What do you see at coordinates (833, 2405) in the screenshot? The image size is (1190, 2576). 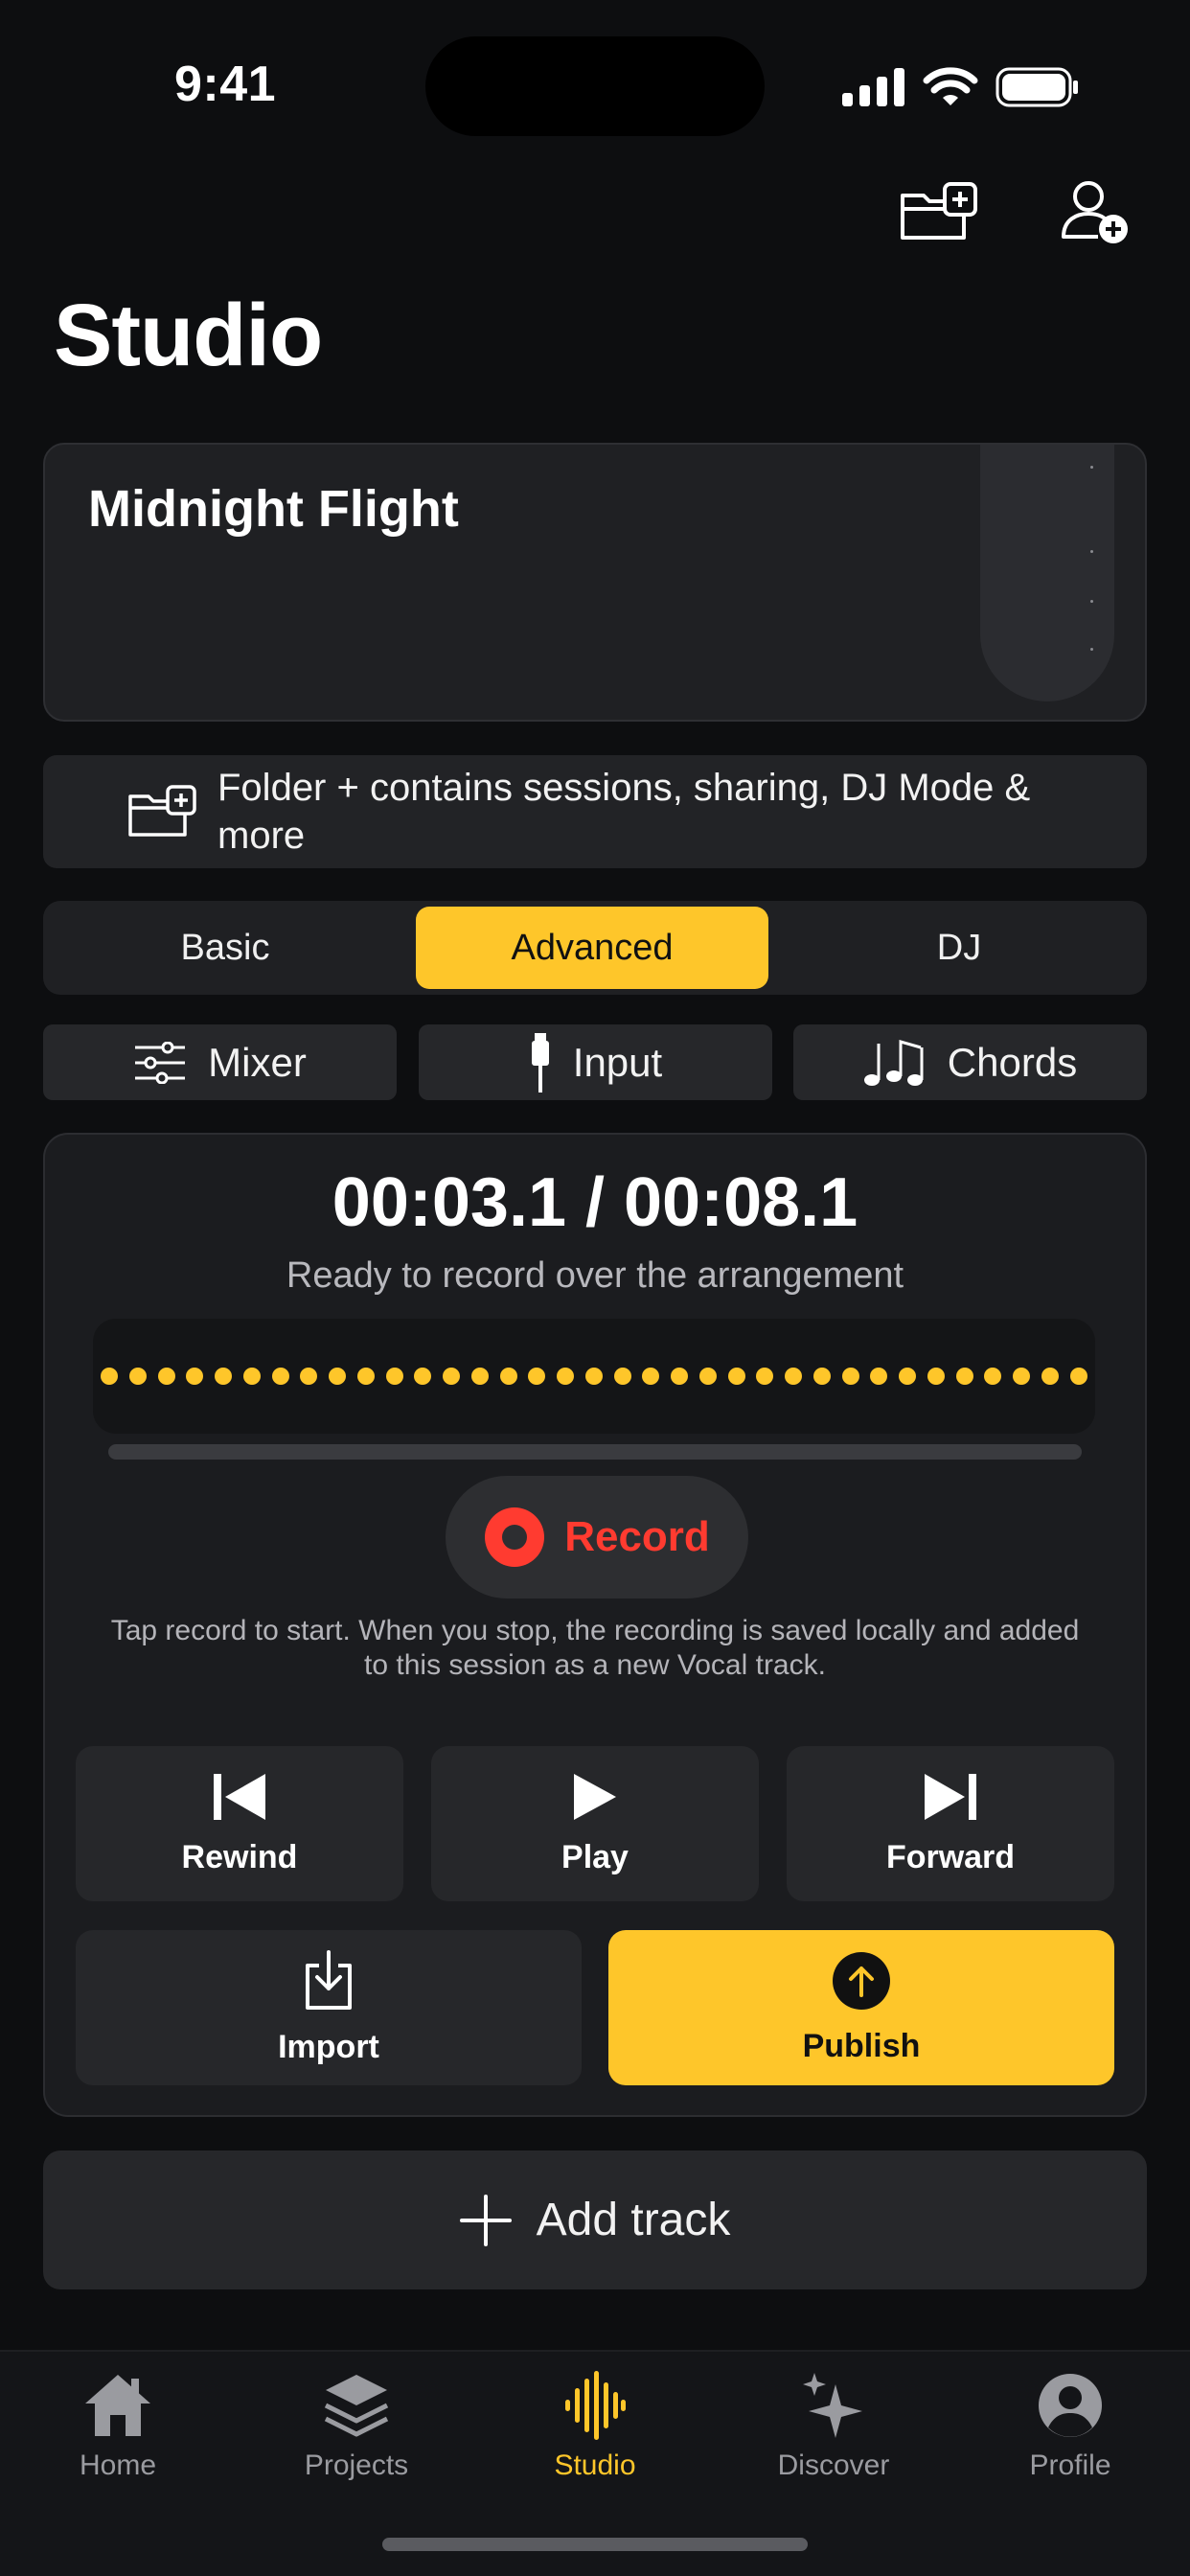 I see `sparkles-icon` at bounding box center [833, 2405].